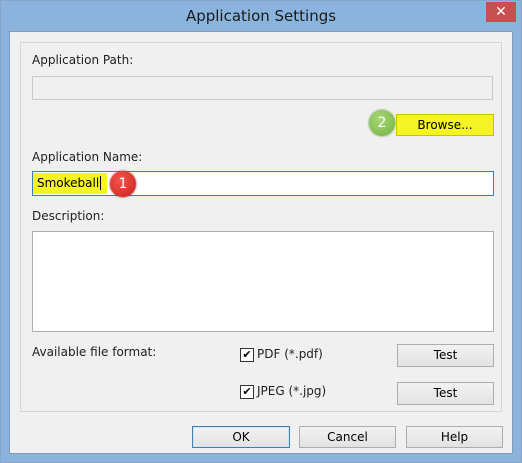 The image size is (522, 463). Describe the element at coordinates (445, 355) in the screenshot. I see `pdf-test-button: Test` at that location.